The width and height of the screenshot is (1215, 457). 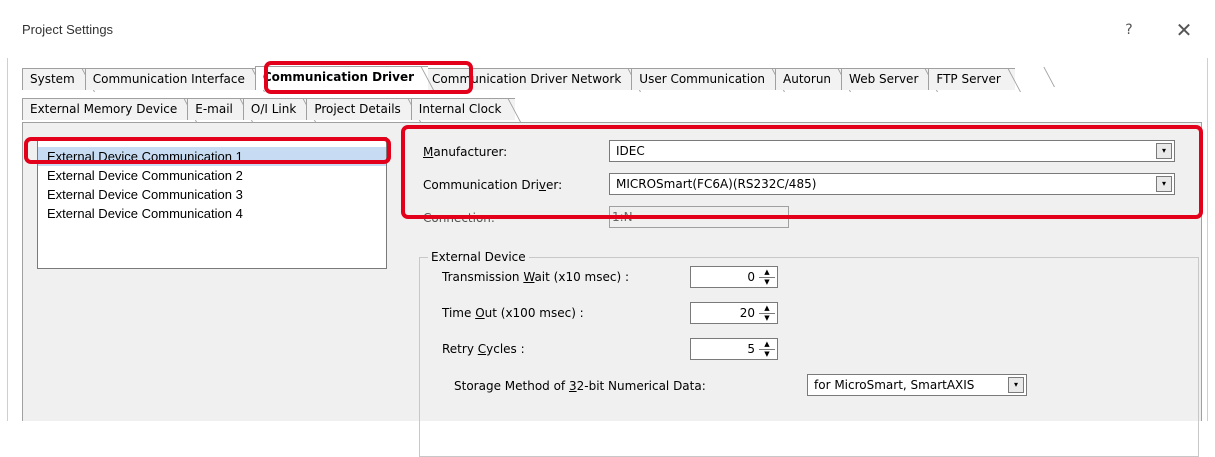 I want to click on transmission-wait-label-pre: Transmission, so click(x=483, y=277).